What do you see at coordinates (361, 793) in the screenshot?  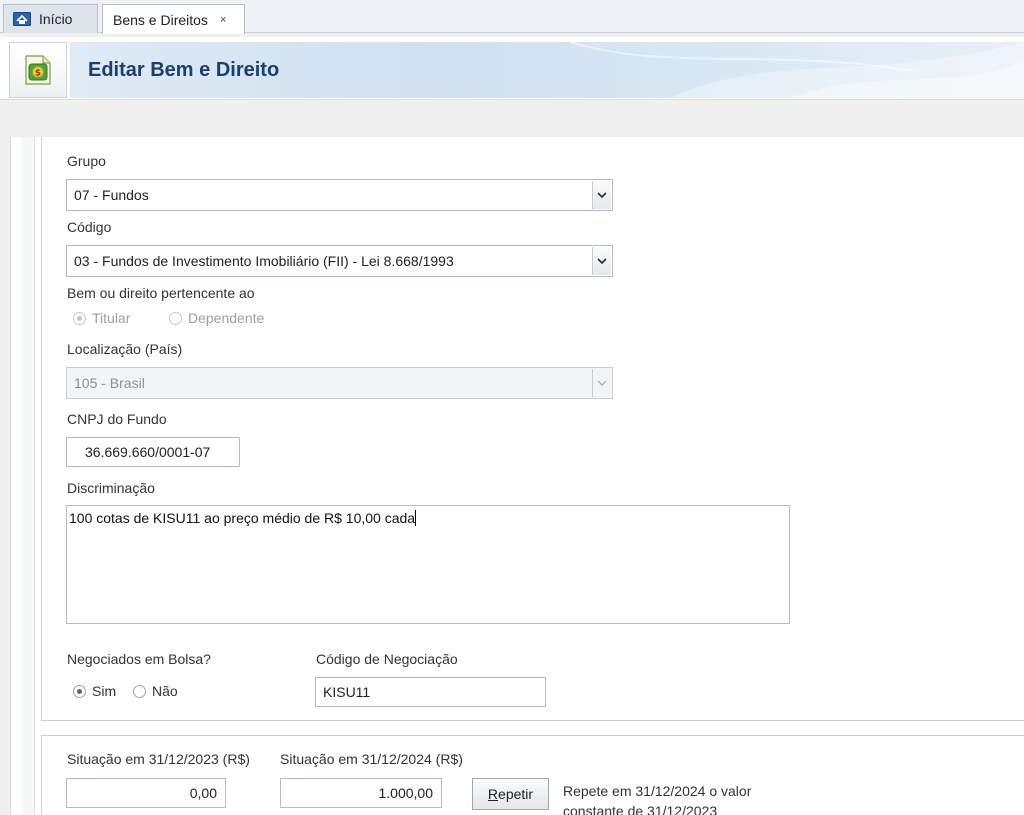 I see `situacao-2024-input: 1.000,00` at bounding box center [361, 793].